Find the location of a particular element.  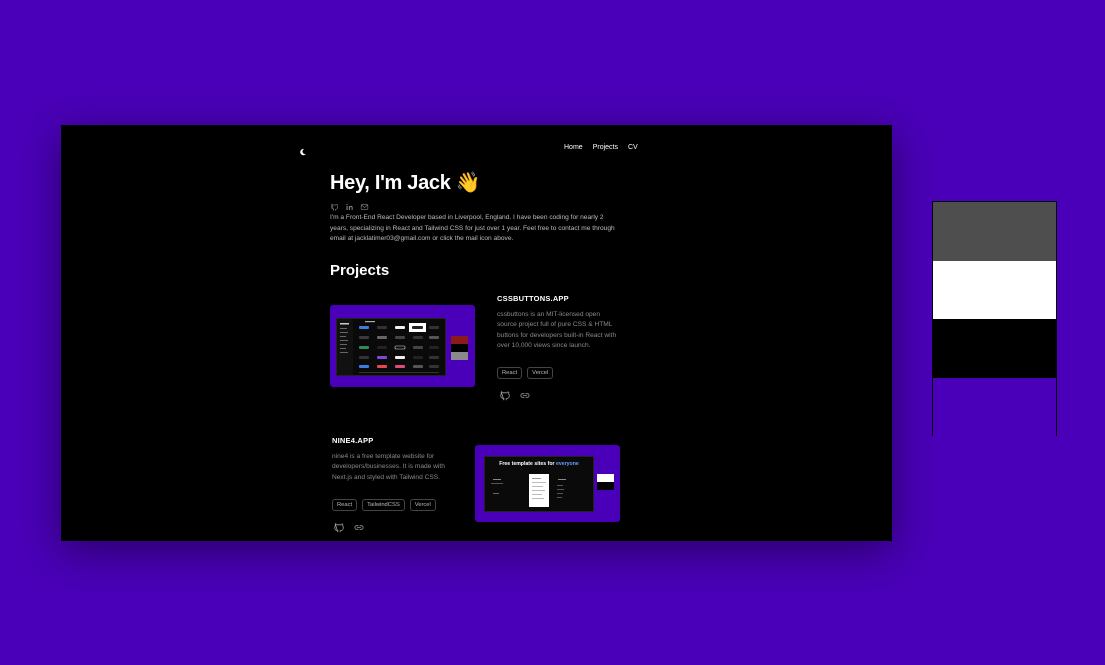

nine4-preview-image: Free template sites for everyone is located at coordinates (547, 483).